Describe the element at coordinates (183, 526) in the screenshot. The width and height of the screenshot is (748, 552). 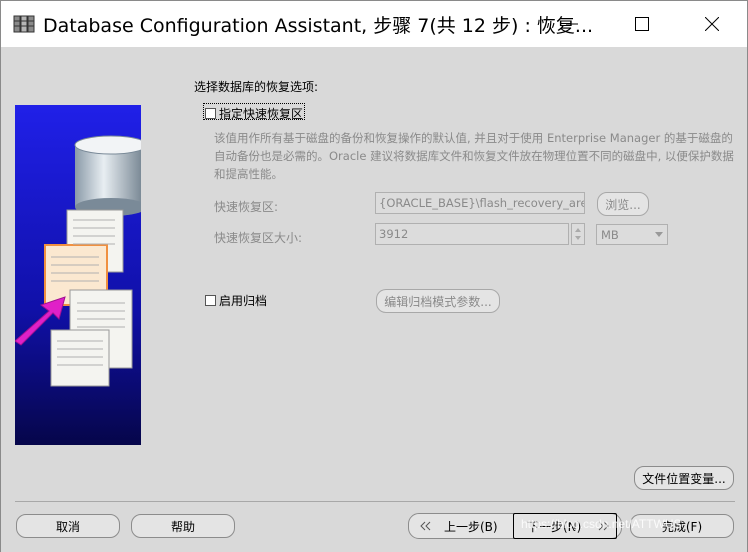
I see `help-button: 帮助` at that location.